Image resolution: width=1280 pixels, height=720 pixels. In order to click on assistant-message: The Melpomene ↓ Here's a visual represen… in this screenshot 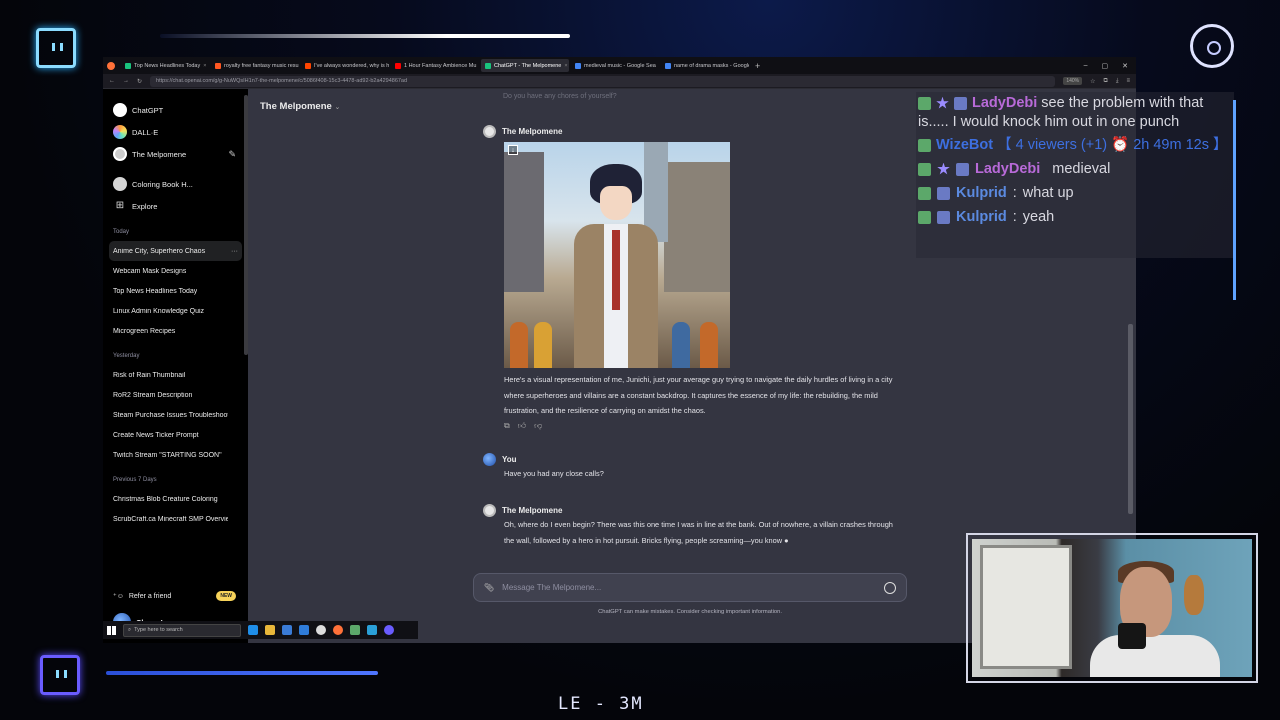, I will do `click(693, 278)`.